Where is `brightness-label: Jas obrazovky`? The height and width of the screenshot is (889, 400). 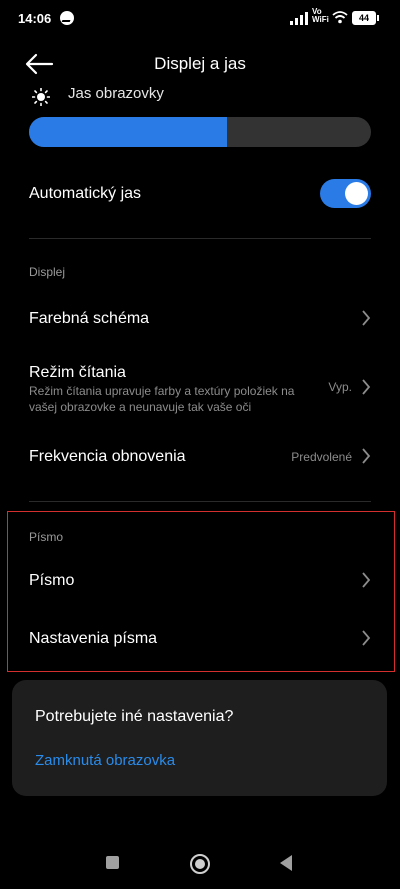 brightness-label: Jas obrazovky is located at coordinates (116, 93).